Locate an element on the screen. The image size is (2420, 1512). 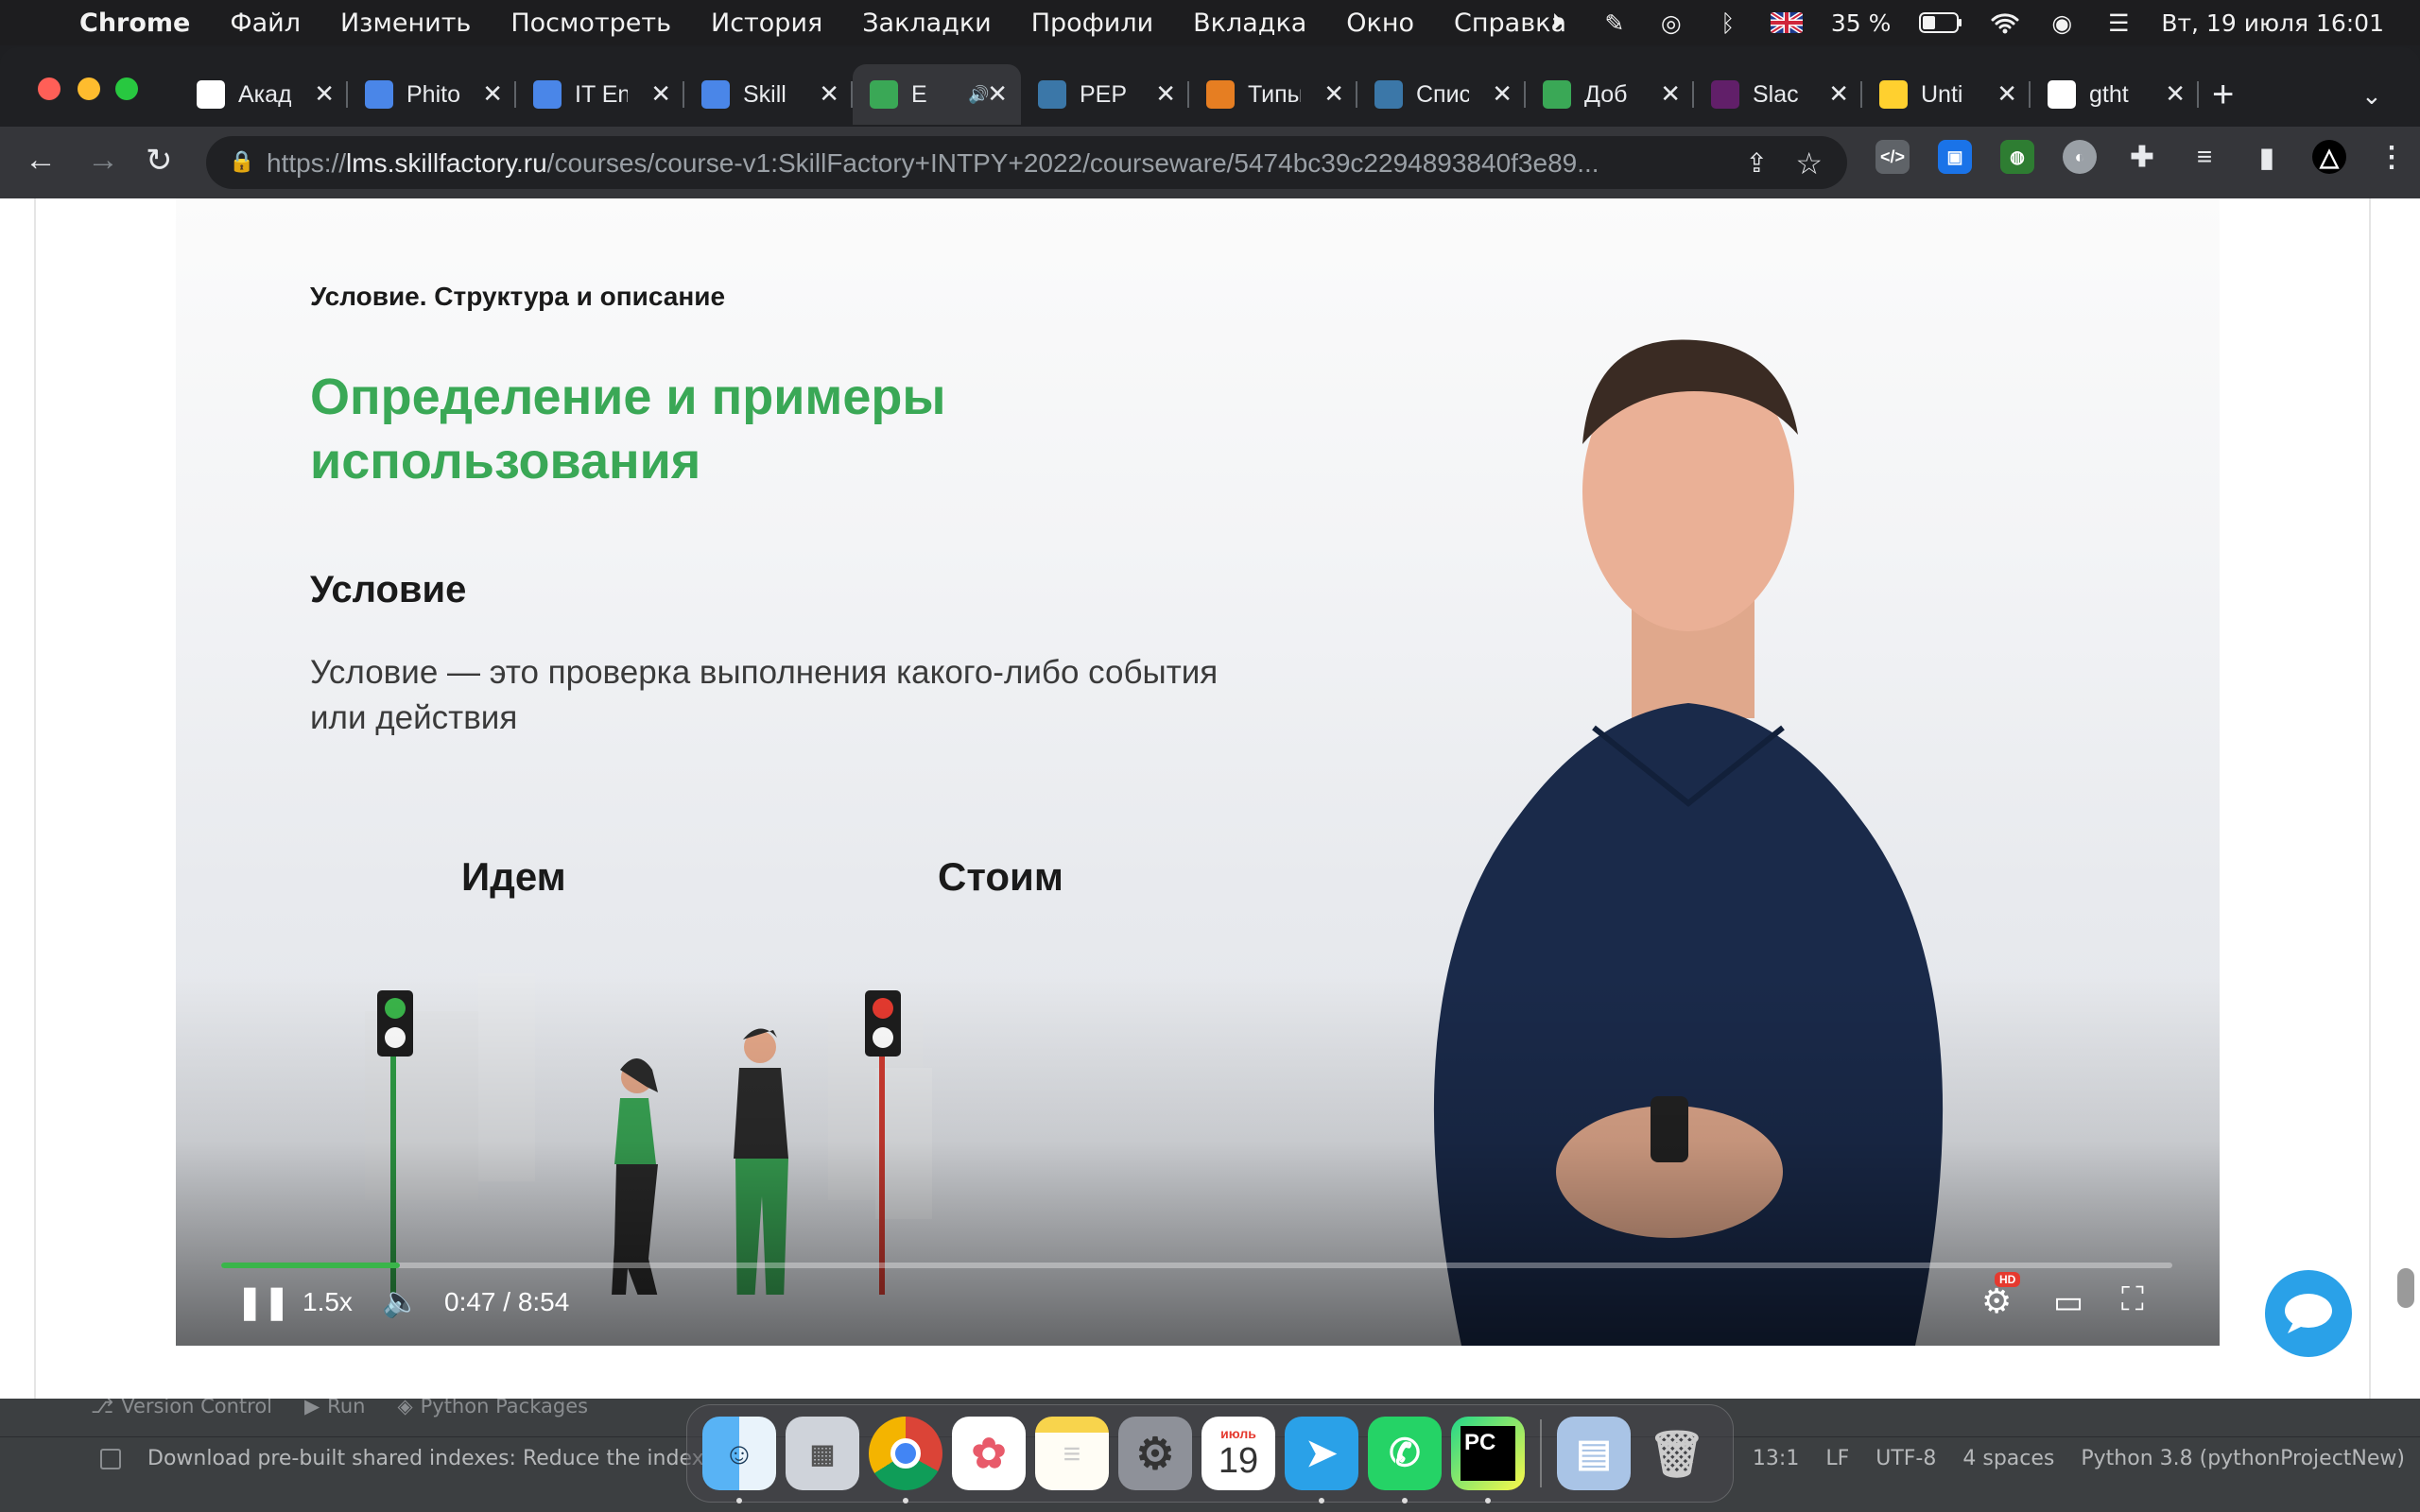
bookmark-star-icon: ☆ is located at coordinates (1809, 163).